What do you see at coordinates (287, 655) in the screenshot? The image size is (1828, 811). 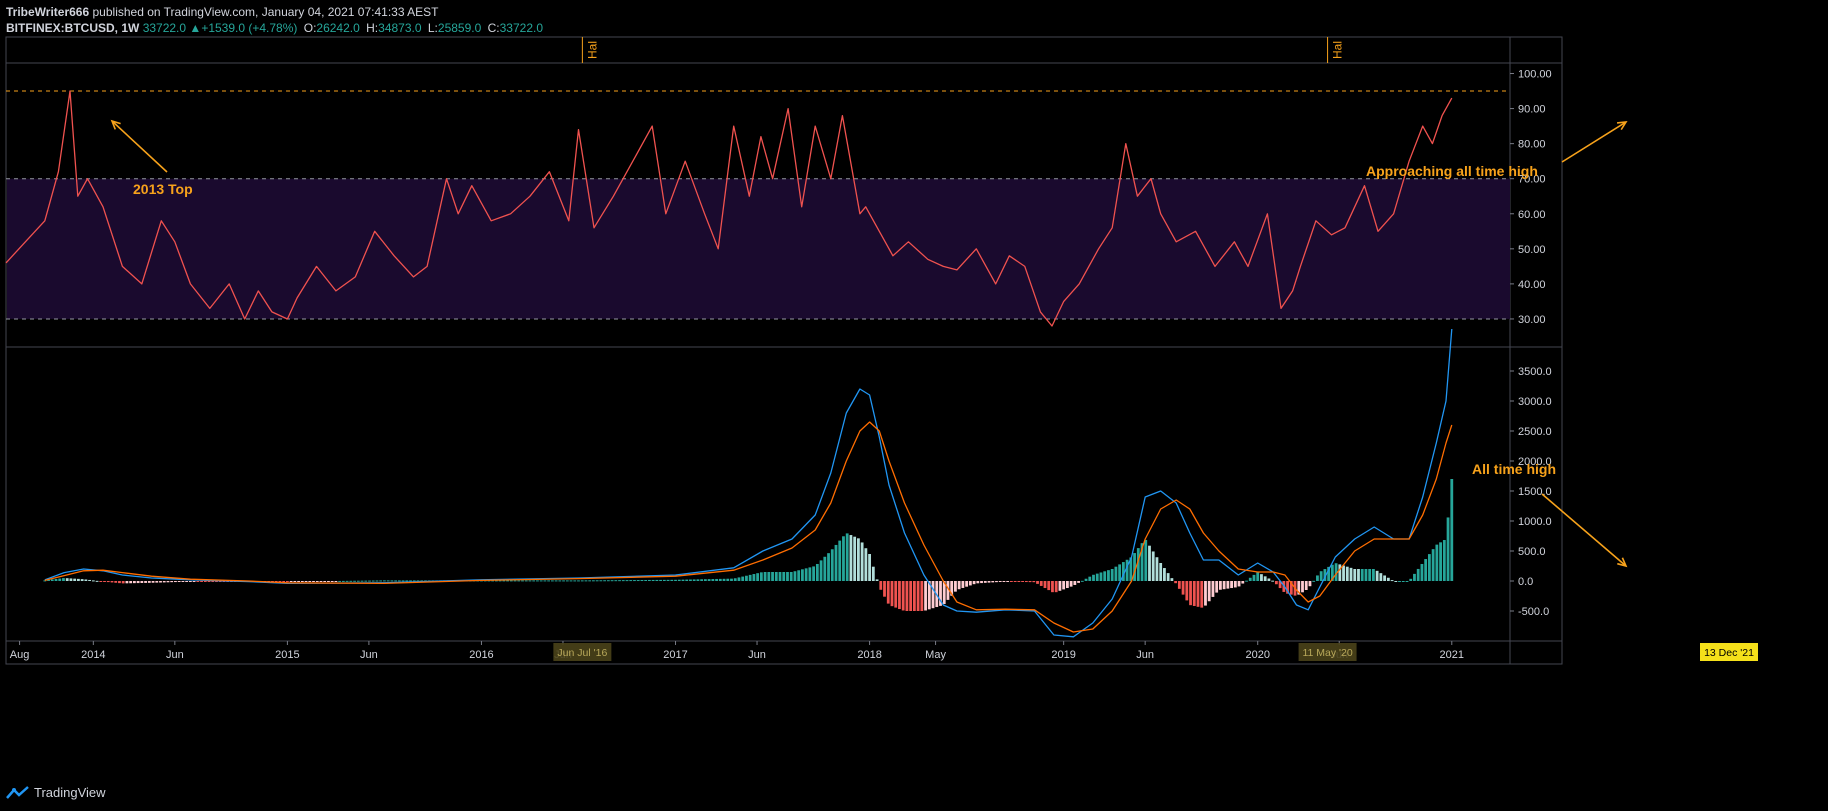 I see `x-tick-label: 2015` at bounding box center [287, 655].